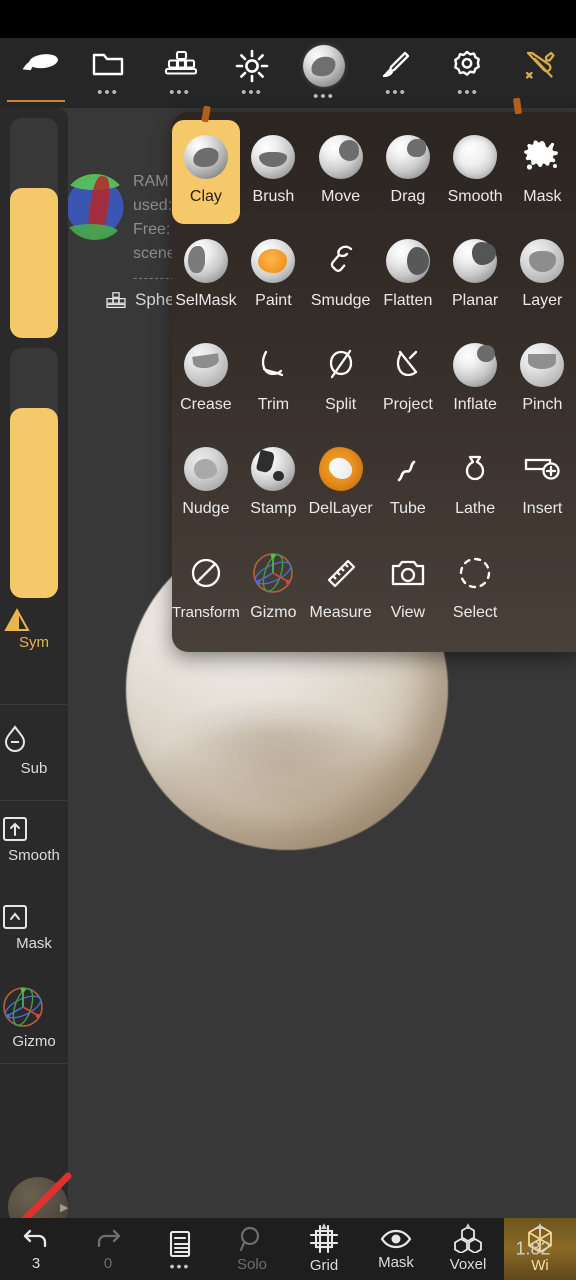 The image size is (576, 1280). Describe the element at coordinates (407, 276) in the screenshot. I see `brush-item-flatten: Flatten` at that location.